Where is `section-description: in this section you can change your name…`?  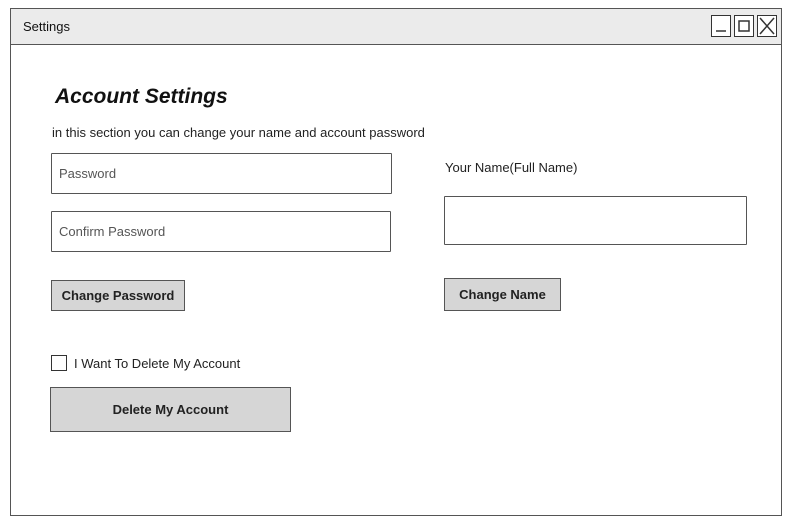 section-description: in this section you can change your name… is located at coordinates (238, 132).